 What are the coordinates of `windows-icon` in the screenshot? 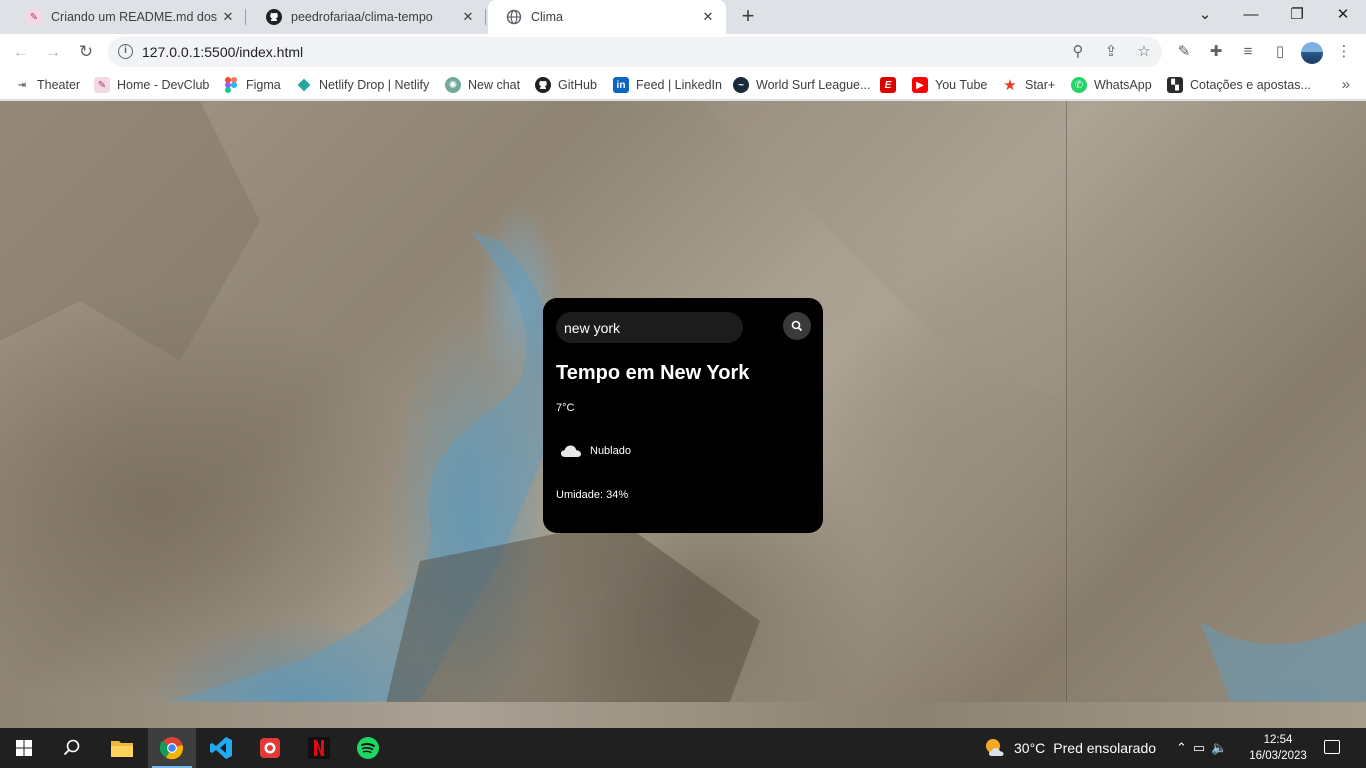 It's located at (24, 748).